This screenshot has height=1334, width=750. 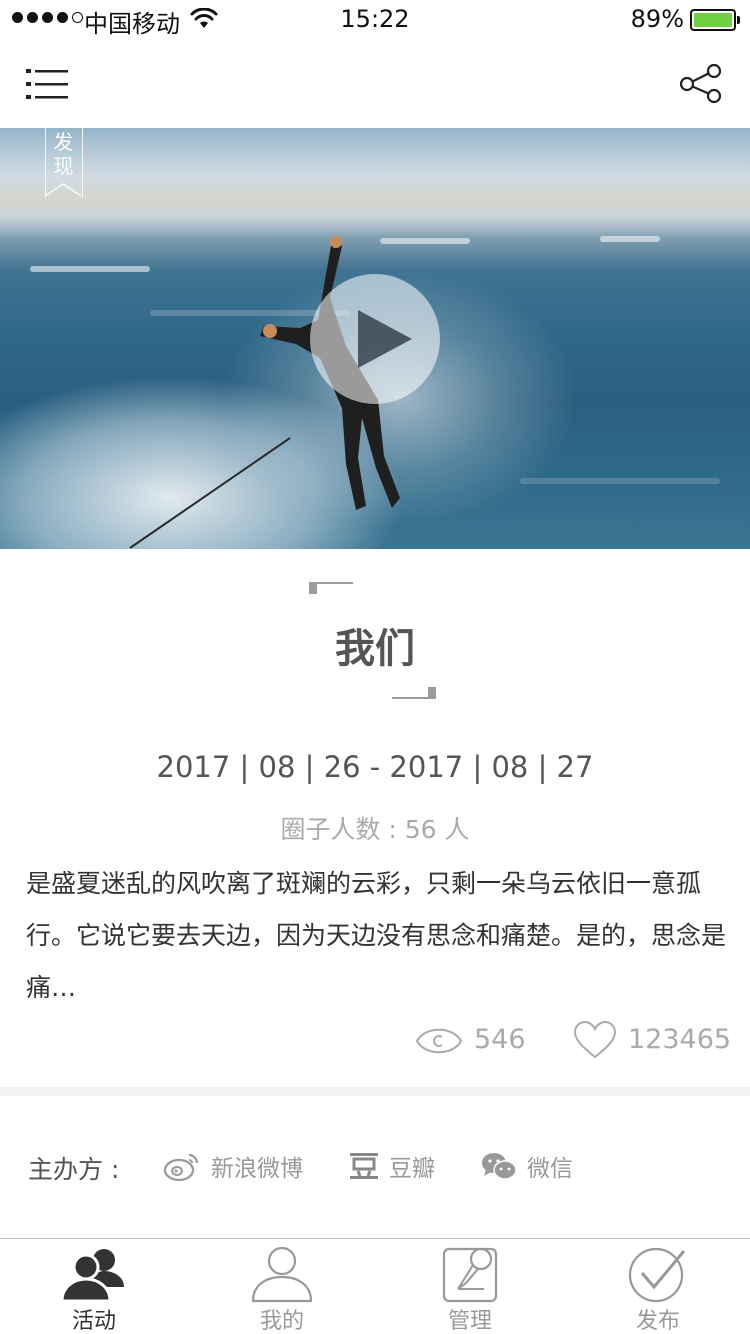 What do you see at coordinates (657, 19) in the screenshot?
I see `battery-percent: 89%` at bounding box center [657, 19].